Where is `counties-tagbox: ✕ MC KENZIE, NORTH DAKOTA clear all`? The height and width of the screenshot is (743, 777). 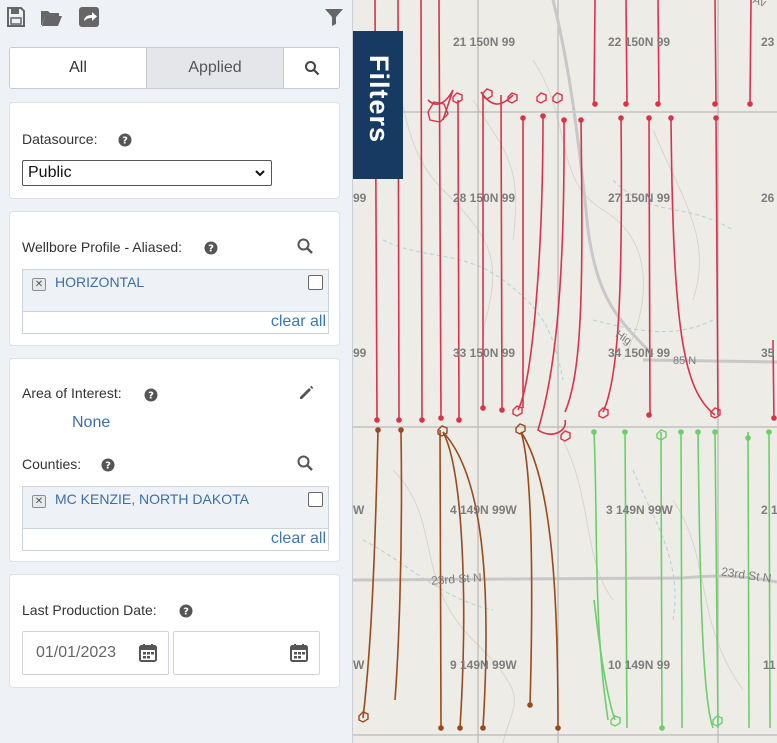
counties-tagbox: ✕ MC KENZIE, NORTH DAKOTA clear all is located at coordinates (175, 518).